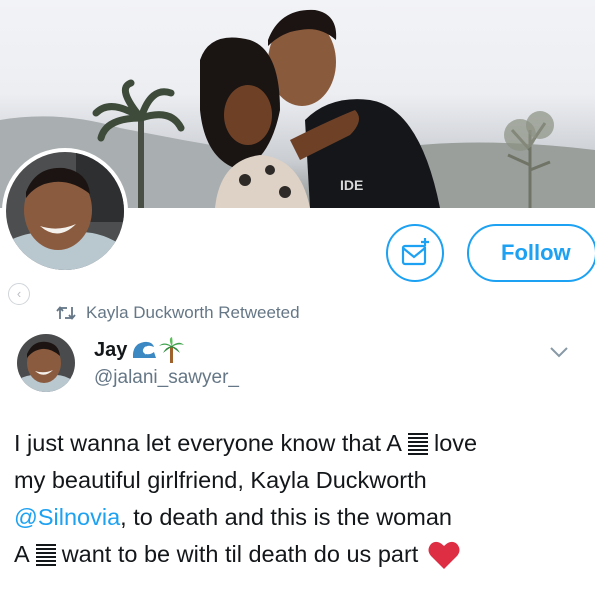 The image size is (595, 592). What do you see at coordinates (145, 349) in the screenshot?
I see `water-wave-icon` at bounding box center [145, 349].